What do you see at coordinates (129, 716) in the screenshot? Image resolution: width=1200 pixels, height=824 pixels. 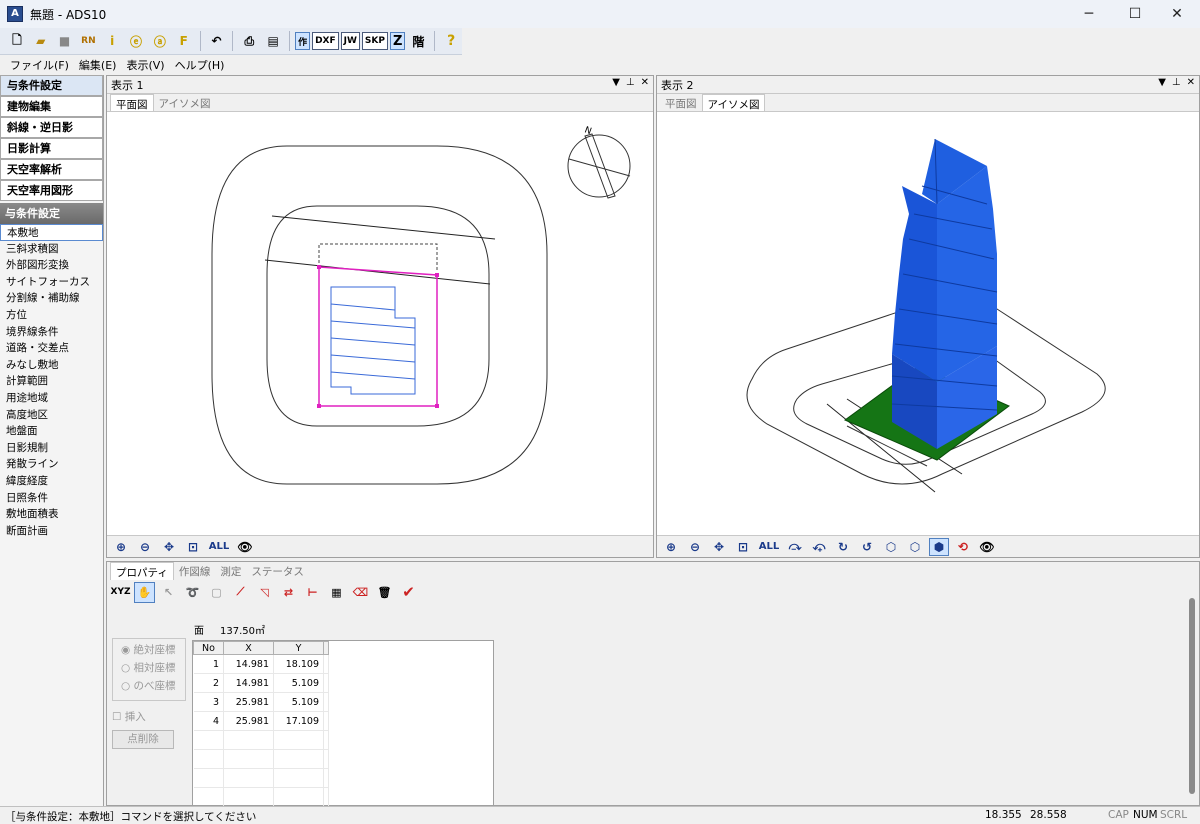 I see `insert-checkbox: ☐ 挿入` at bounding box center [129, 716].